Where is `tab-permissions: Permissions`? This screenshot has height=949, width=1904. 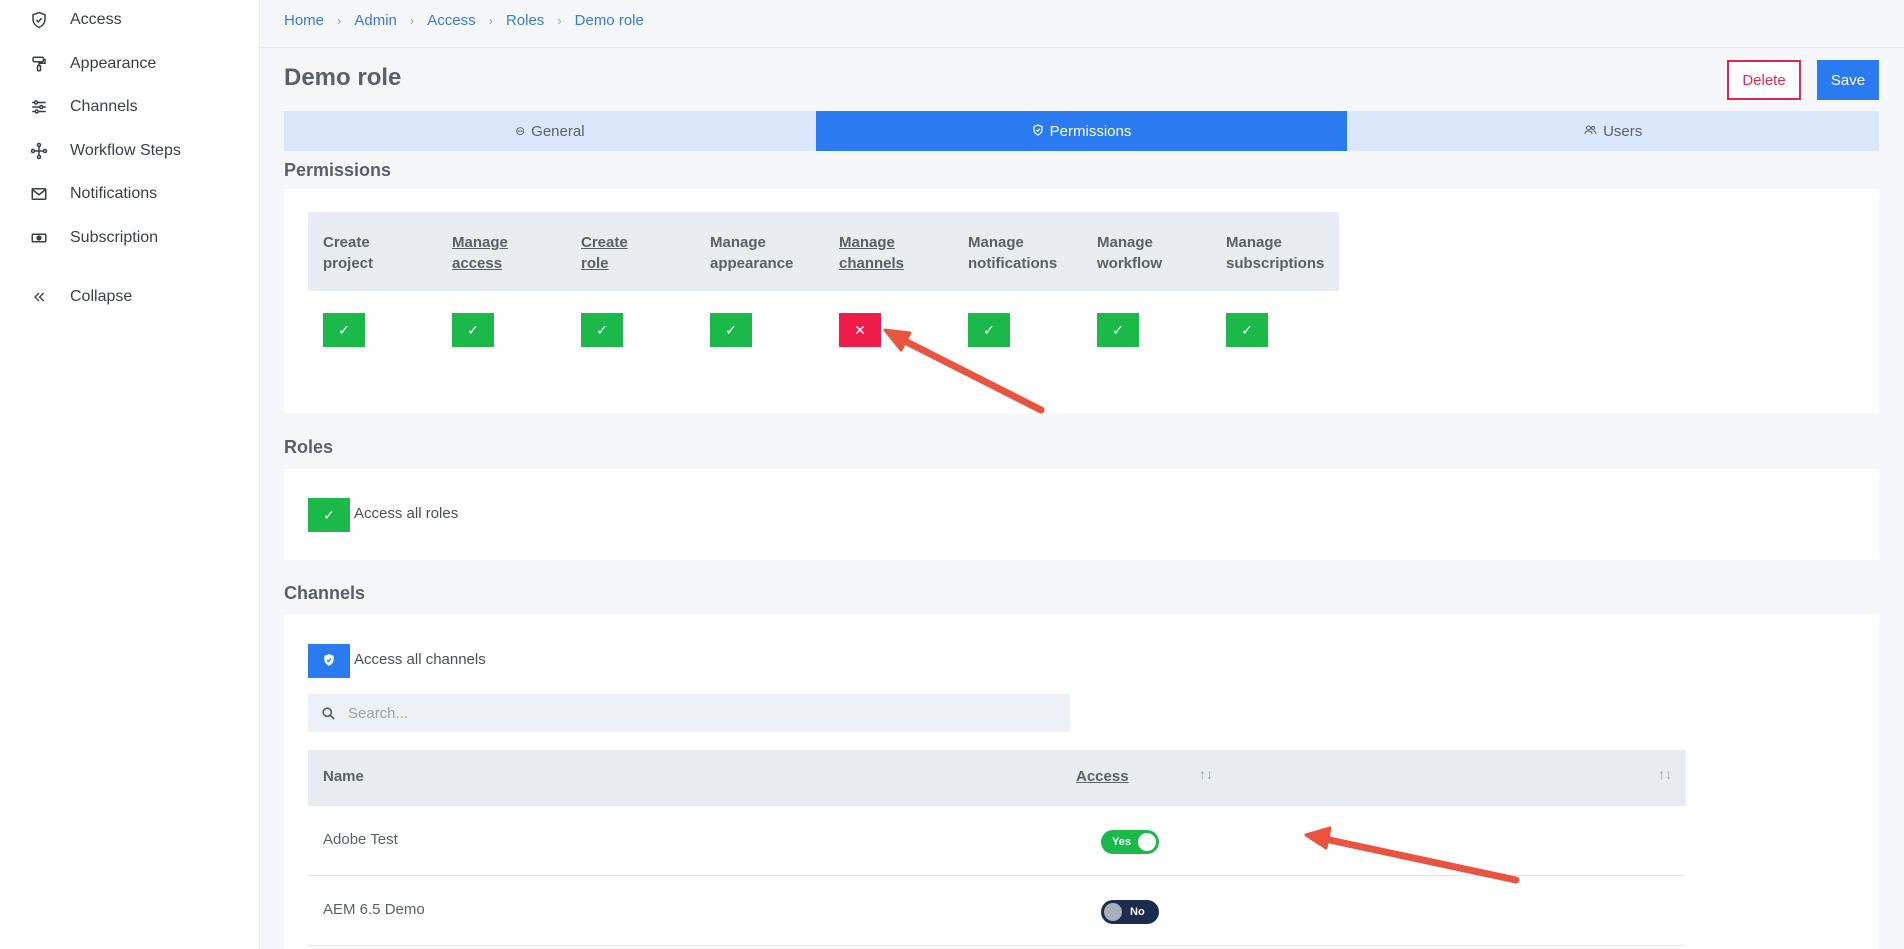
tab-permissions: Permissions is located at coordinates (1081, 131).